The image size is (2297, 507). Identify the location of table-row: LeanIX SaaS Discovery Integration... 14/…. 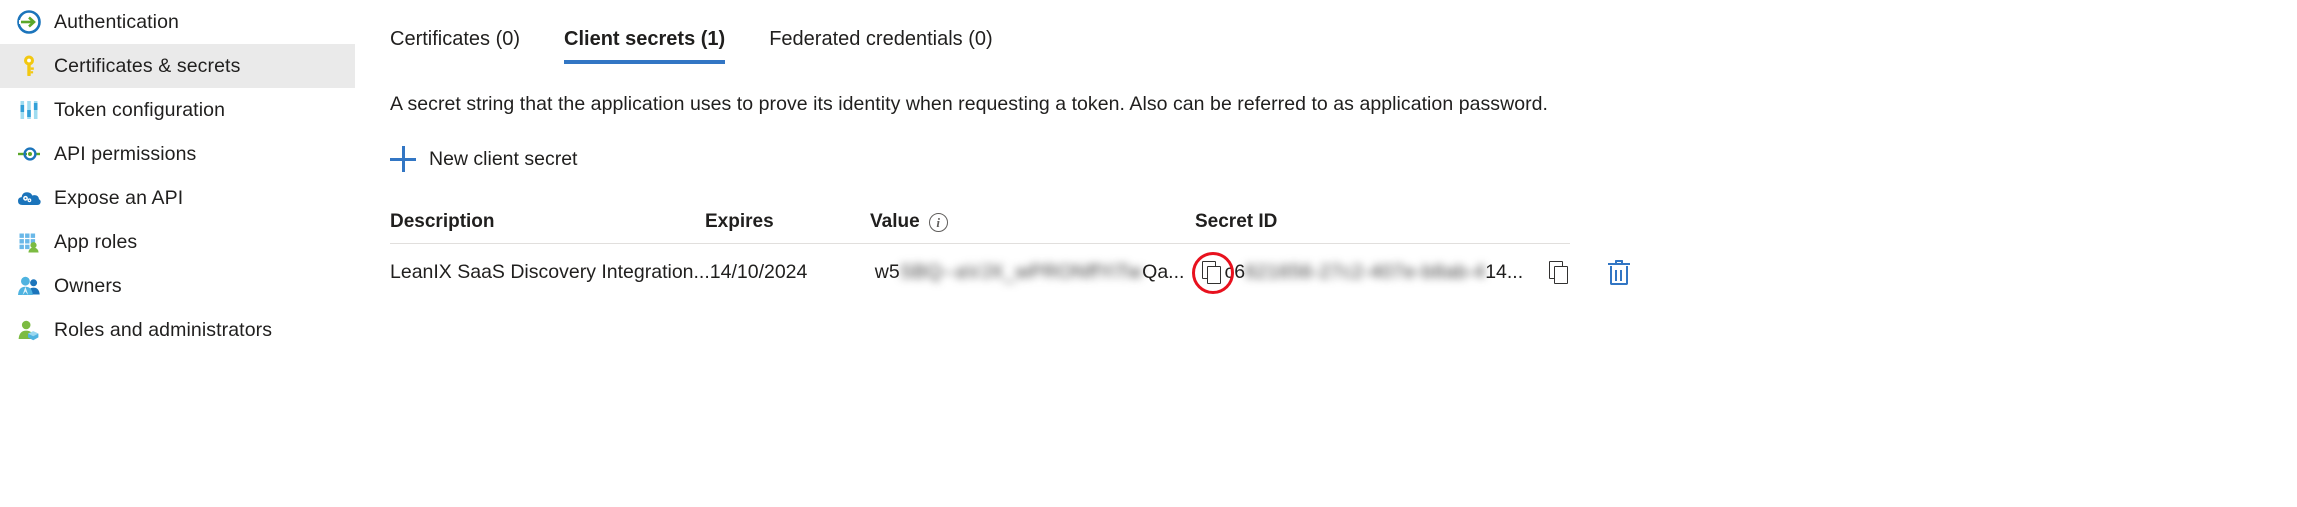
(1010, 272).